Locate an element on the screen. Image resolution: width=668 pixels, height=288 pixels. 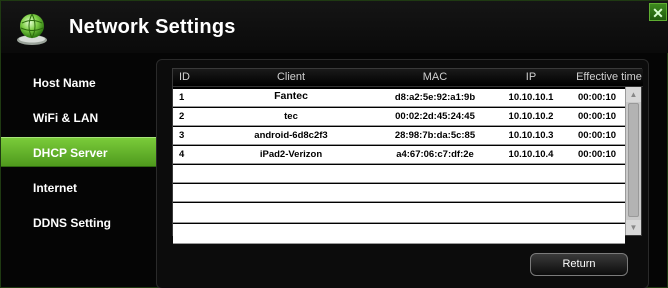
cell-mac: d8:a2:5e:92:a1:9b is located at coordinates (435, 97).